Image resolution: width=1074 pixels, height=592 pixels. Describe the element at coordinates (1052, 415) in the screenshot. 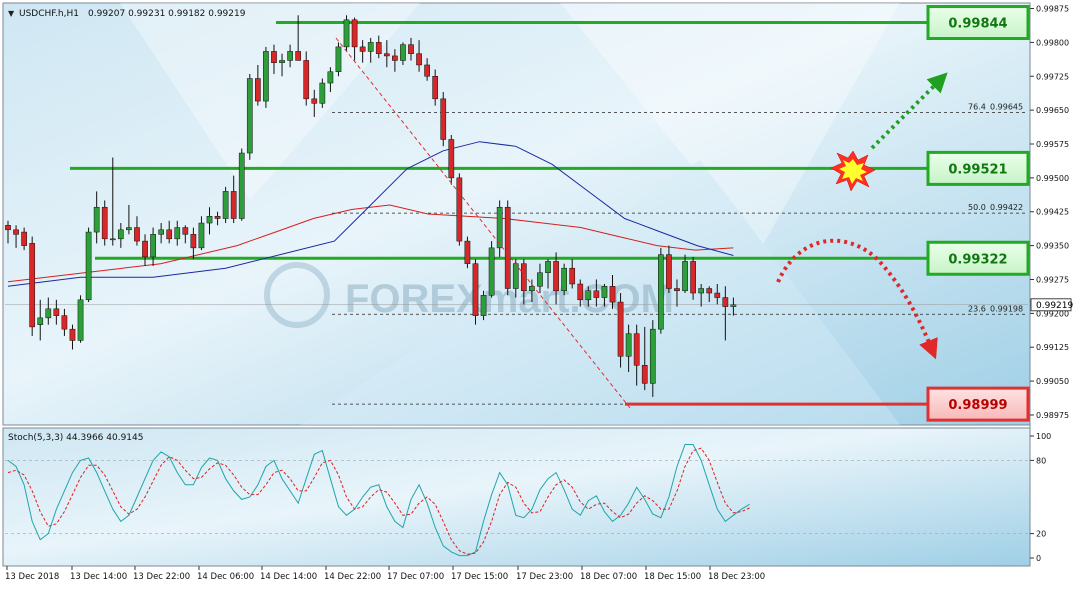

I see `price-tick-label: 0.98975` at that location.